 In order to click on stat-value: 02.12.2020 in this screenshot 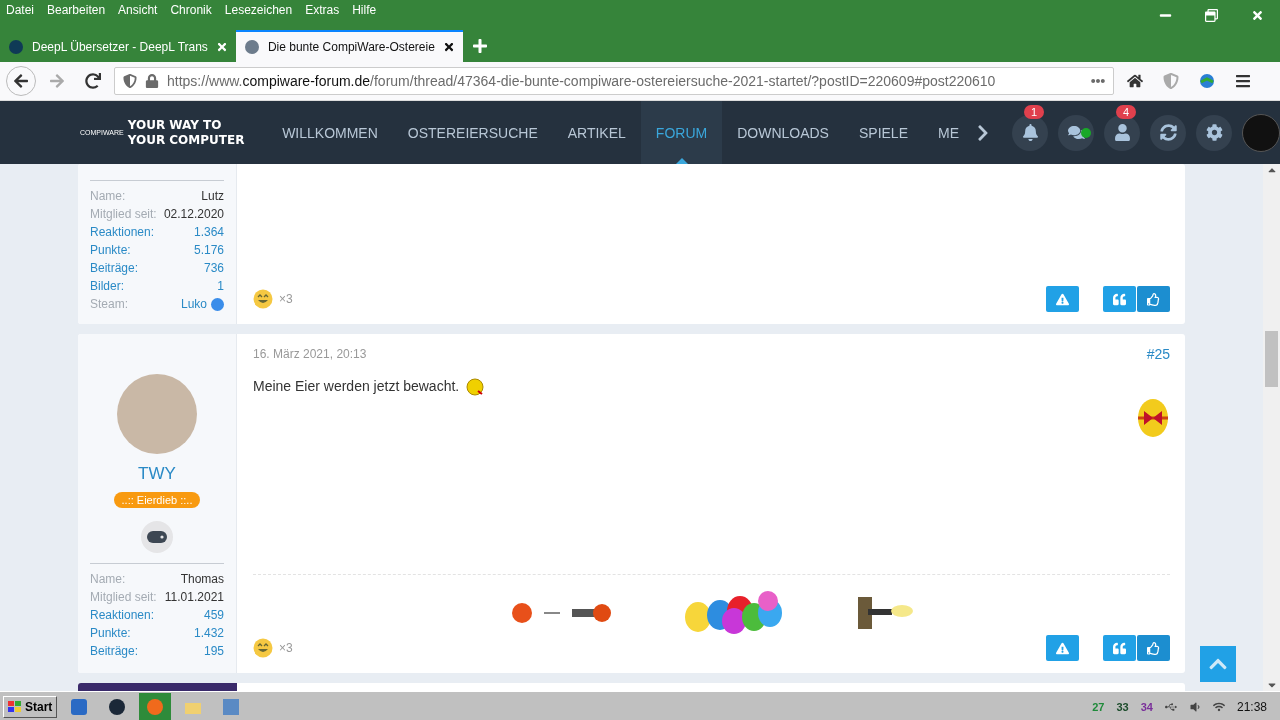, I will do `click(193, 214)`.